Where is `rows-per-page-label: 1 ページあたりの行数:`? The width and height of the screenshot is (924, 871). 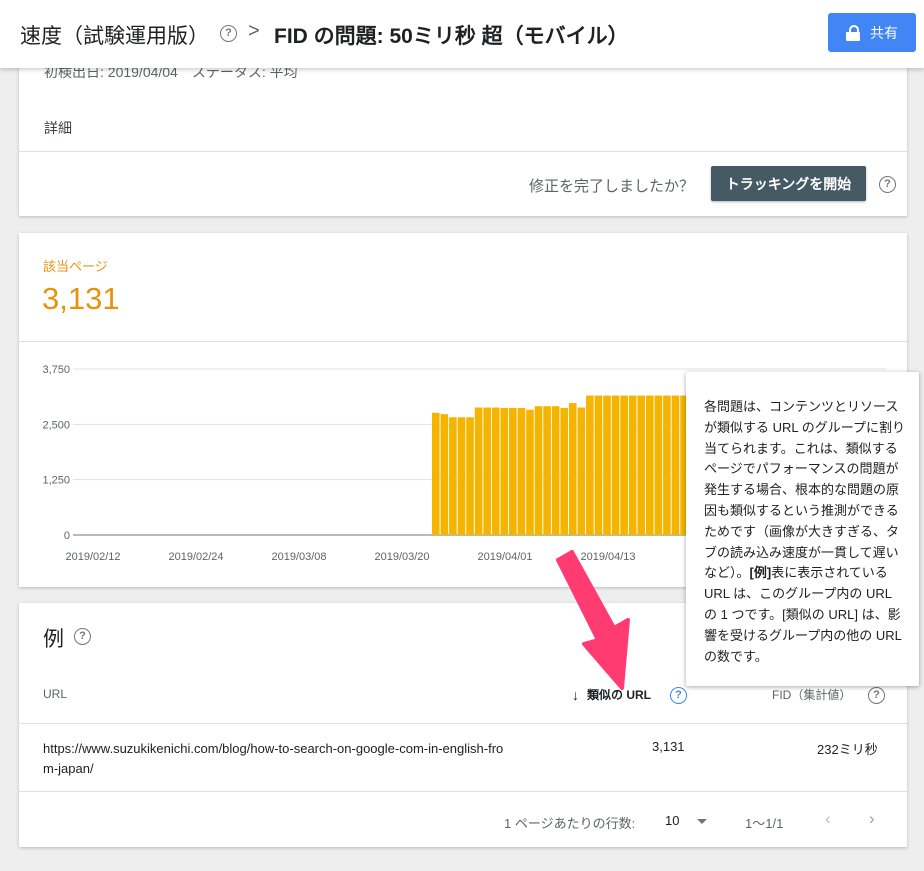 rows-per-page-label: 1 ページあたりの行数: is located at coordinates (570, 823).